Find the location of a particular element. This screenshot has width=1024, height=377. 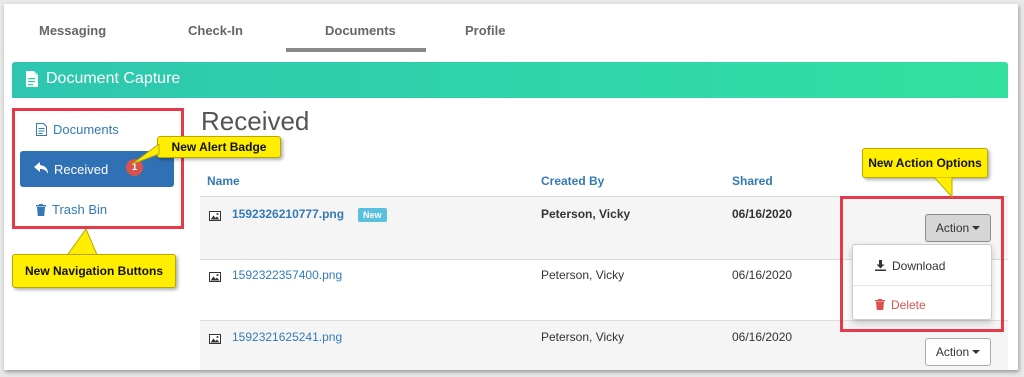

tab-profile: Profile is located at coordinates (485, 30).